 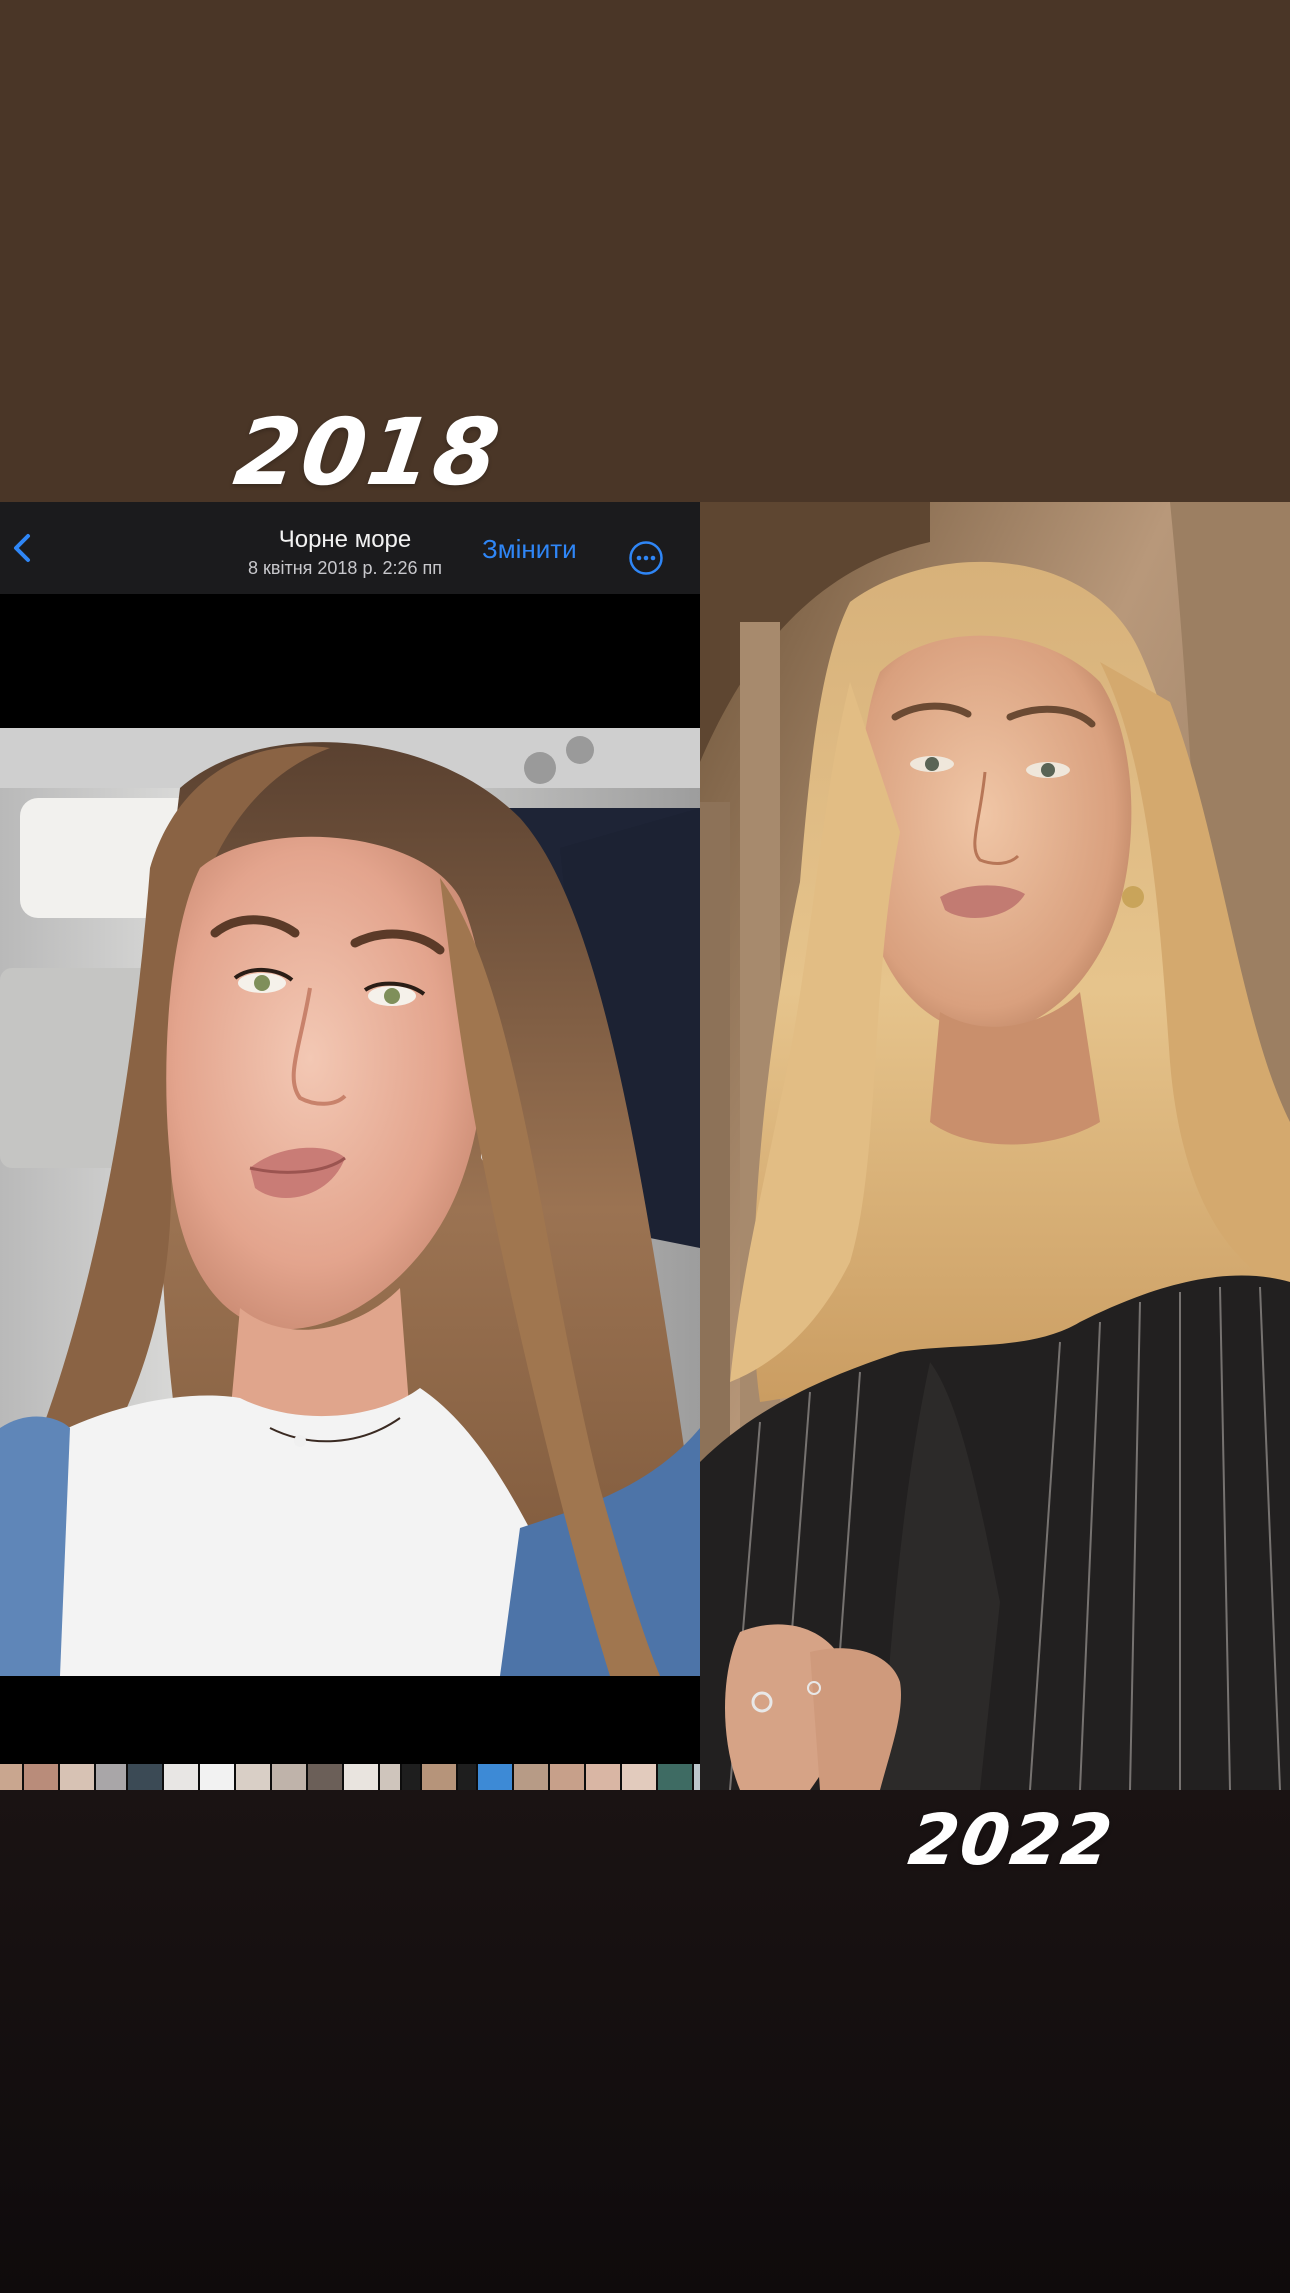 I want to click on edit-button: Змінити, so click(x=529, y=549).